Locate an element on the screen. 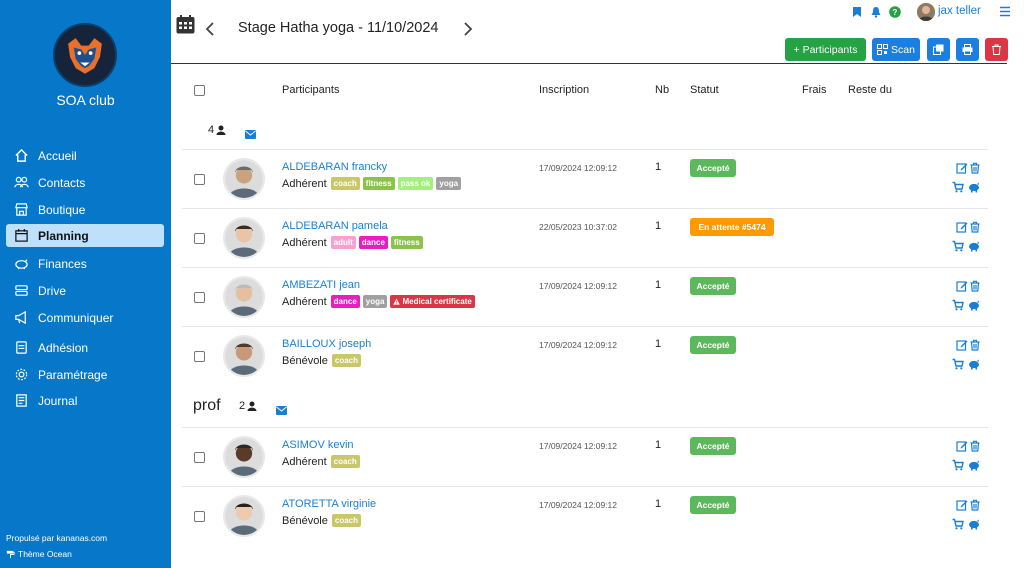 The image size is (1024, 568). sidebar-item-boutique: Boutique is located at coordinates (85, 209).